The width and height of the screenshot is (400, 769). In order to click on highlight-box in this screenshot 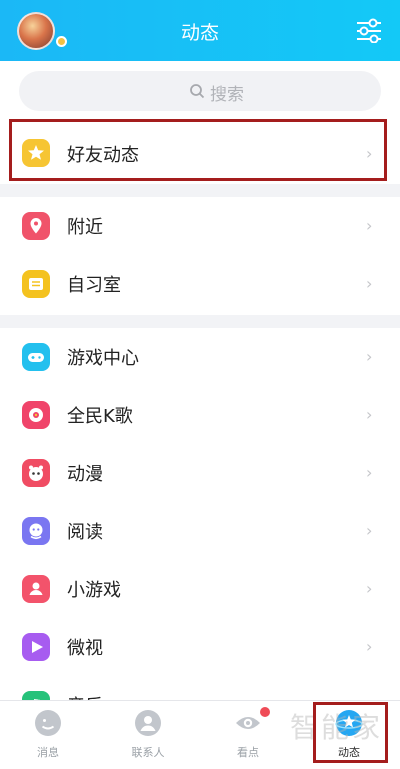, I will do `click(198, 150)`.